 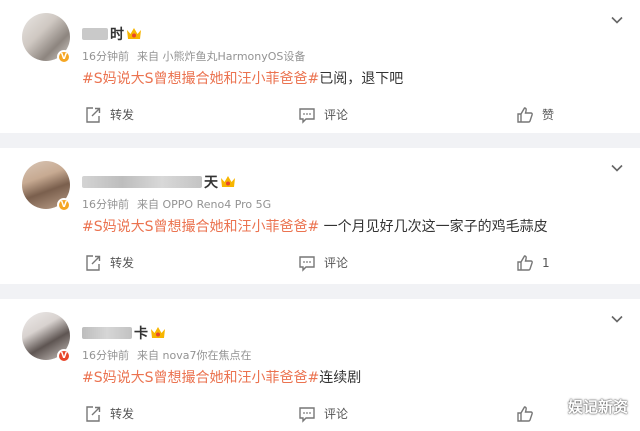 I want to click on action-bar: 转发 评论 1, so click(x=320, y=264).